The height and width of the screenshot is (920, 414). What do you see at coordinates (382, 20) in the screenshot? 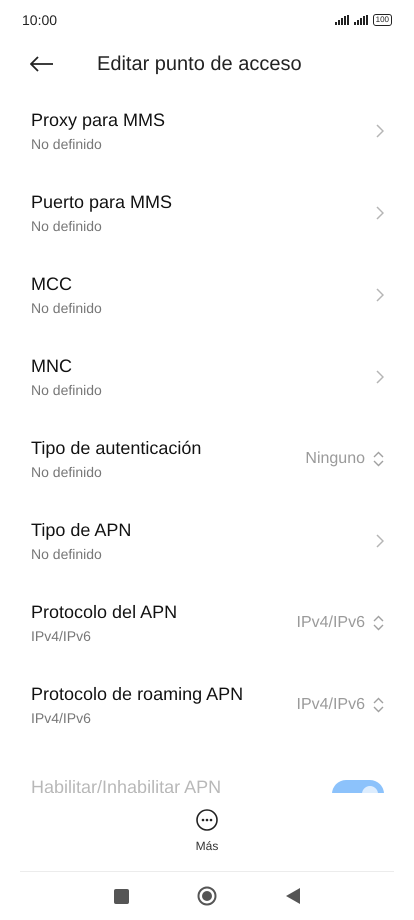
I see `battery-indicator: 100` at bounding box center [382, 20].